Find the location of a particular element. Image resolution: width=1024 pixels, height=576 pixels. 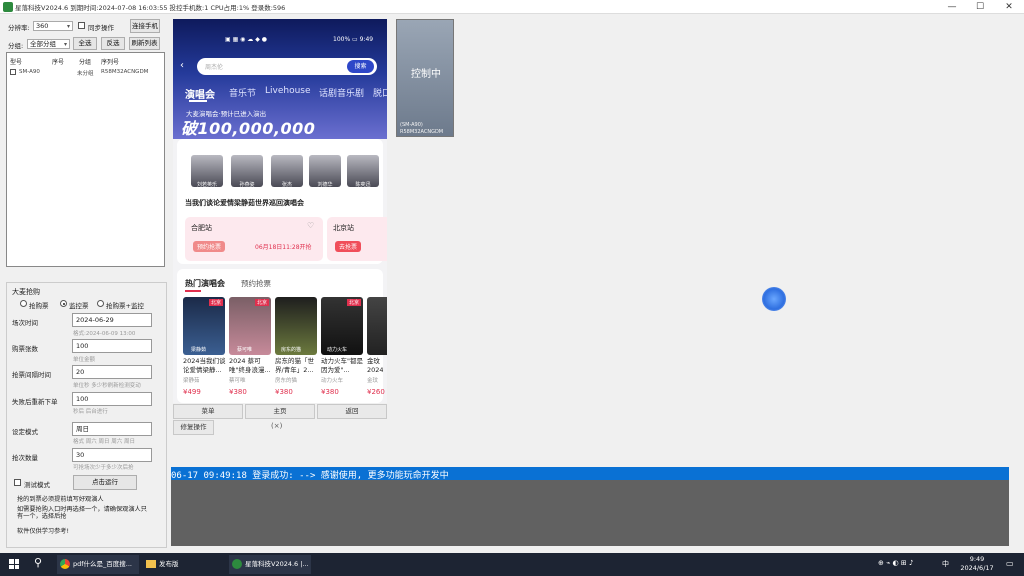

device-thumbnail: 控制中 (SM-A90) R58M32ACNGDM is located at coordinates (425, 78).